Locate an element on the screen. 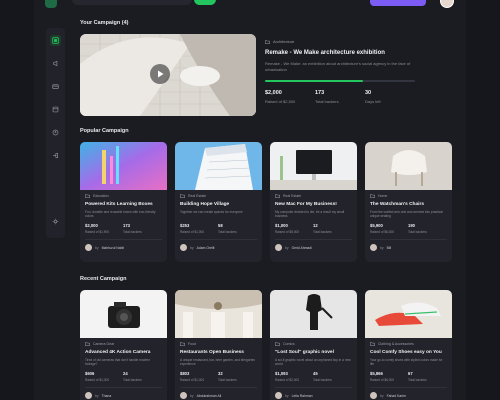 The image size is (500, 400). featured-title: Remake - We Make architecture exhibition is located at coordinates (360, 53).